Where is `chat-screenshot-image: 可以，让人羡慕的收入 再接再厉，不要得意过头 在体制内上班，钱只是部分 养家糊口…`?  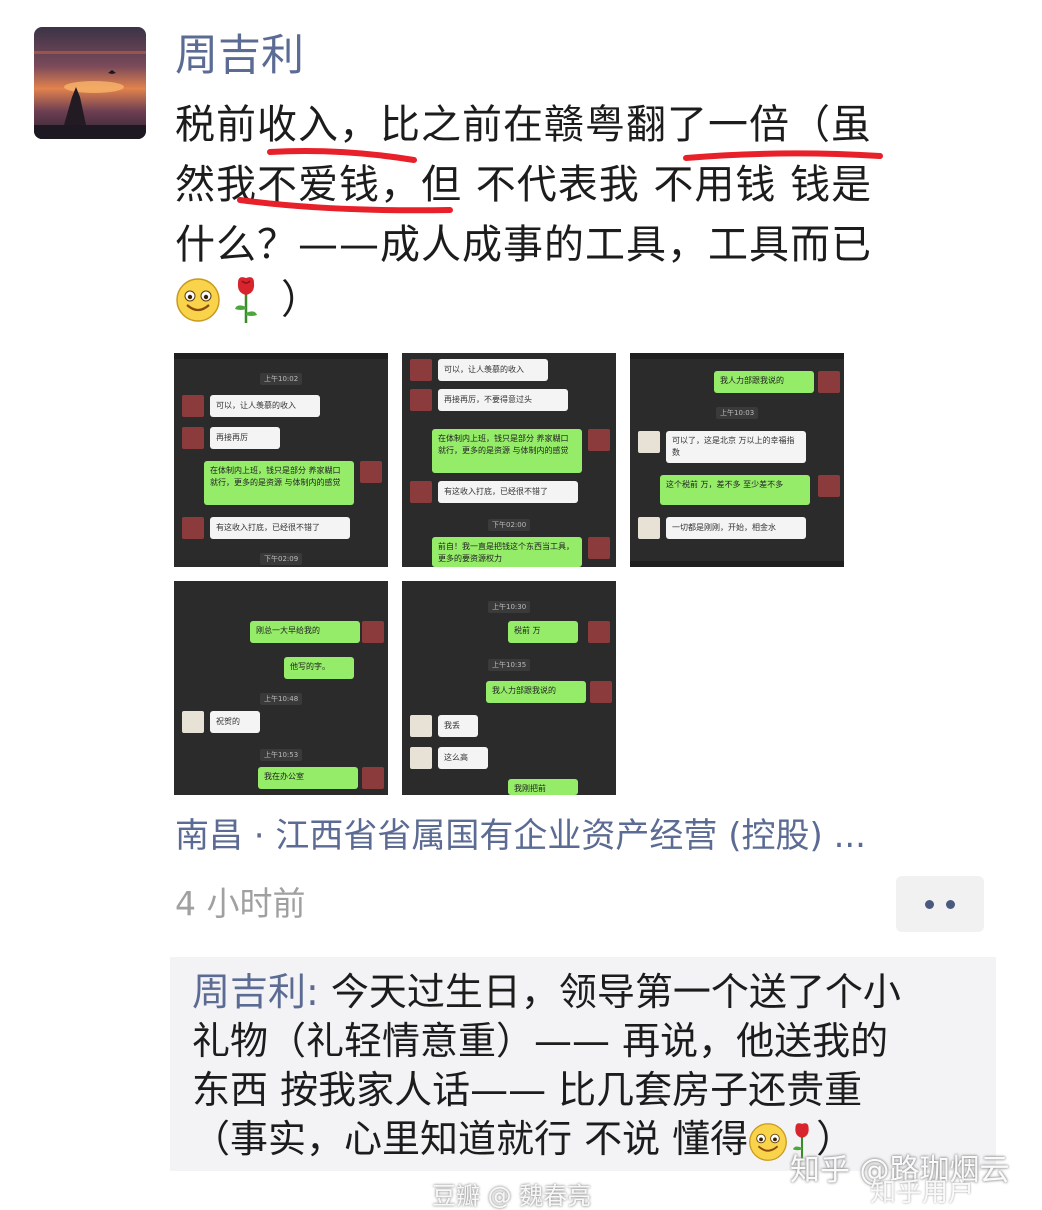
chat-screenshot-image: 可以，让人羡慕的收入 再接再厉，不要得意过头 在体制内上班，钱只是部分 养家糊口… is located at coordinates (509, 460).